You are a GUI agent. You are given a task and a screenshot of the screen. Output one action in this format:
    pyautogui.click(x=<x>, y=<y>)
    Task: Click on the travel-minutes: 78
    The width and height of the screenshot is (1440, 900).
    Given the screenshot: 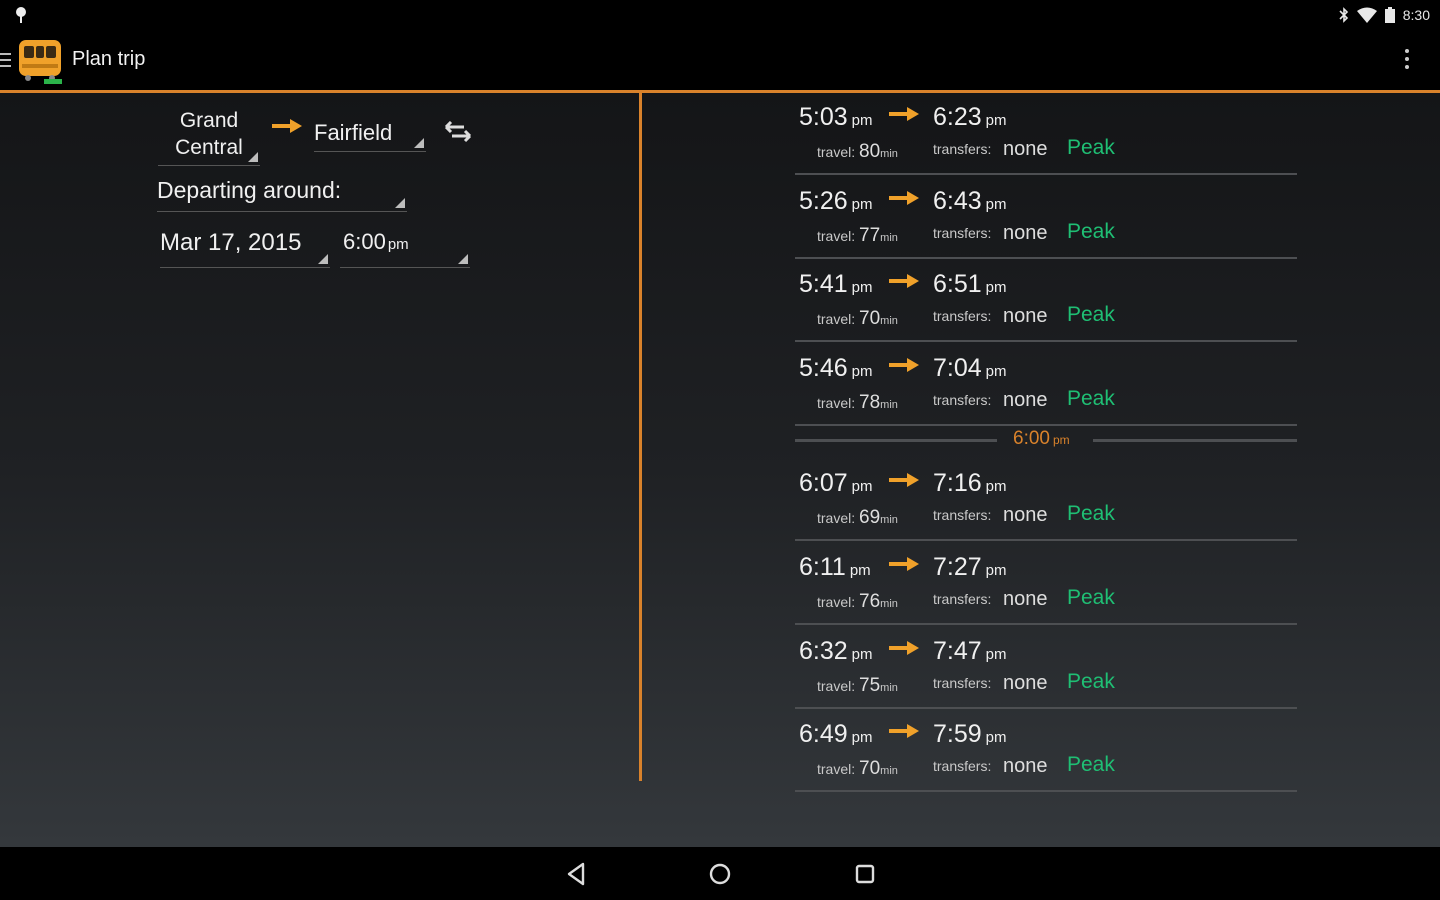 What is the action you would take?
    pyautogui.click(x=870, y=402)
    